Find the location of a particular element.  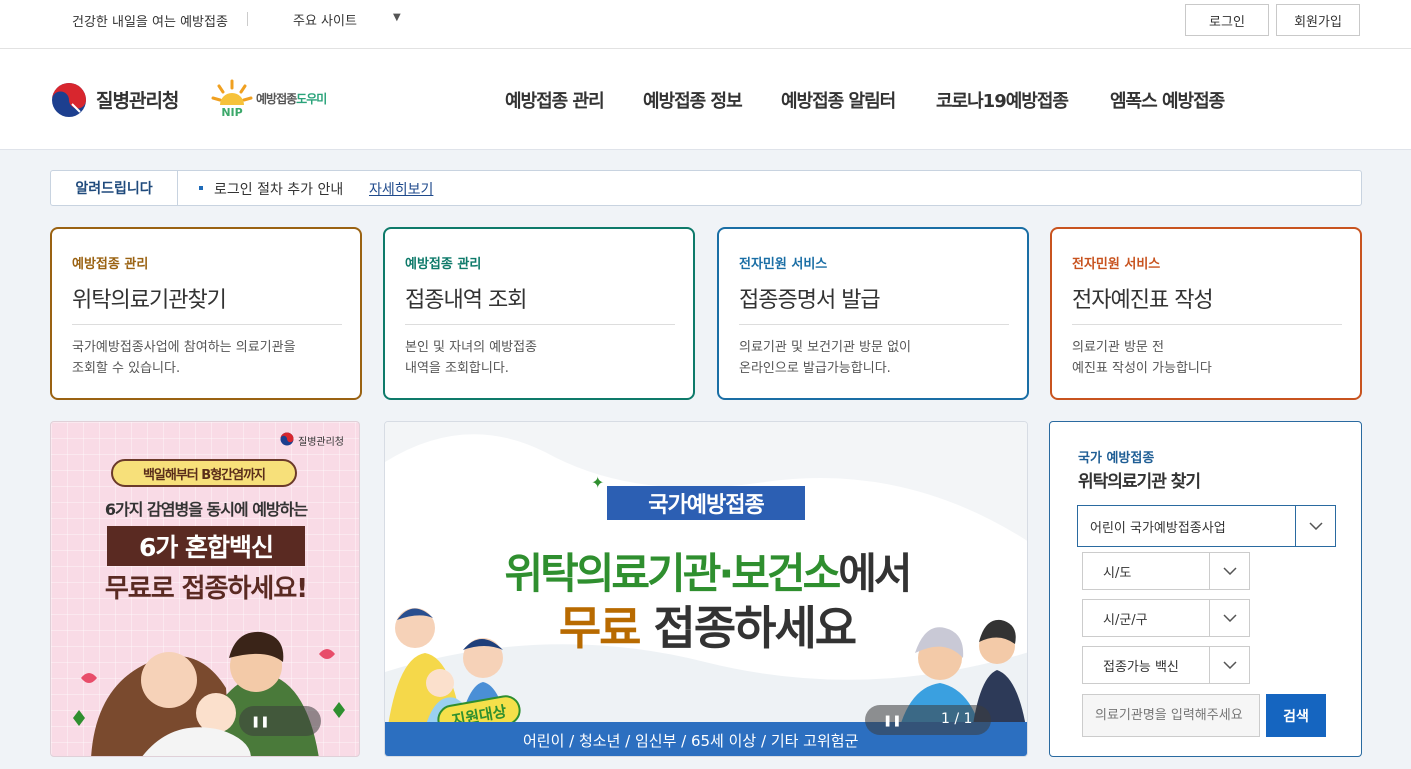

notice-label: 알려드립니다 is located at coordinates (114, 188).